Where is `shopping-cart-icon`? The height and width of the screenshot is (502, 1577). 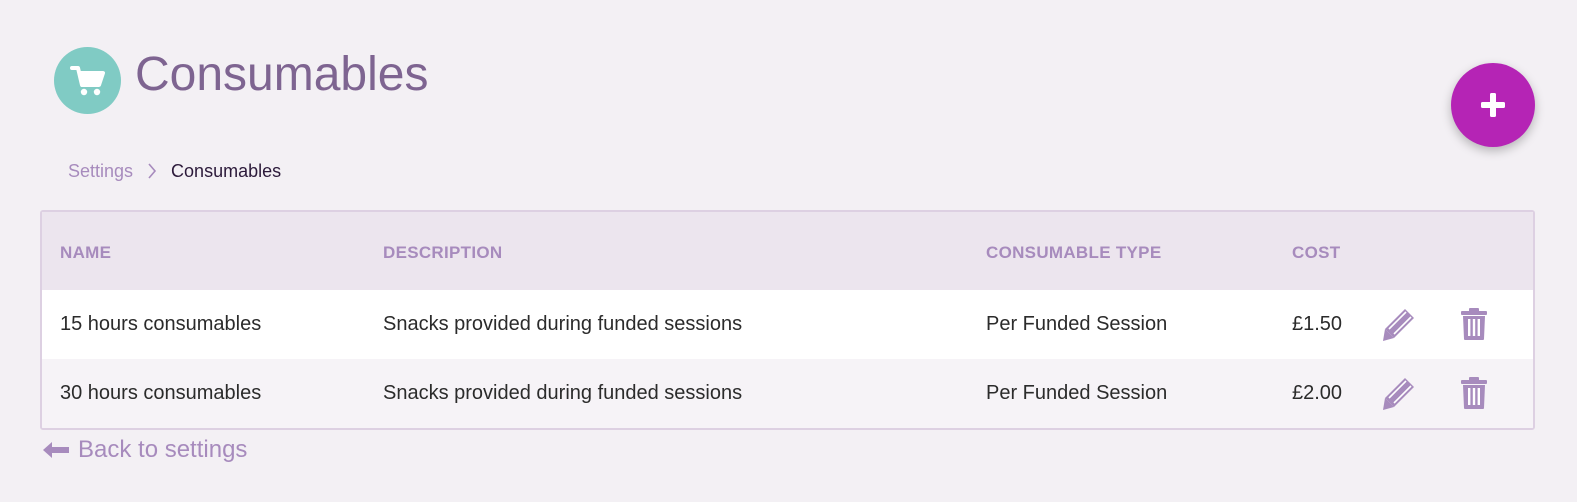 shopping-cart-icon is located at coordinates (87, 80).